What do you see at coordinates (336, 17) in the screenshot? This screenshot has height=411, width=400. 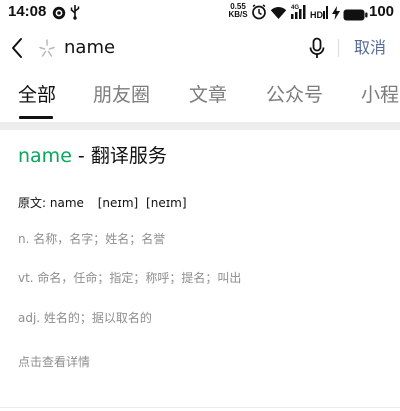 I see `charging-icon` at bounding box center [336, 17].